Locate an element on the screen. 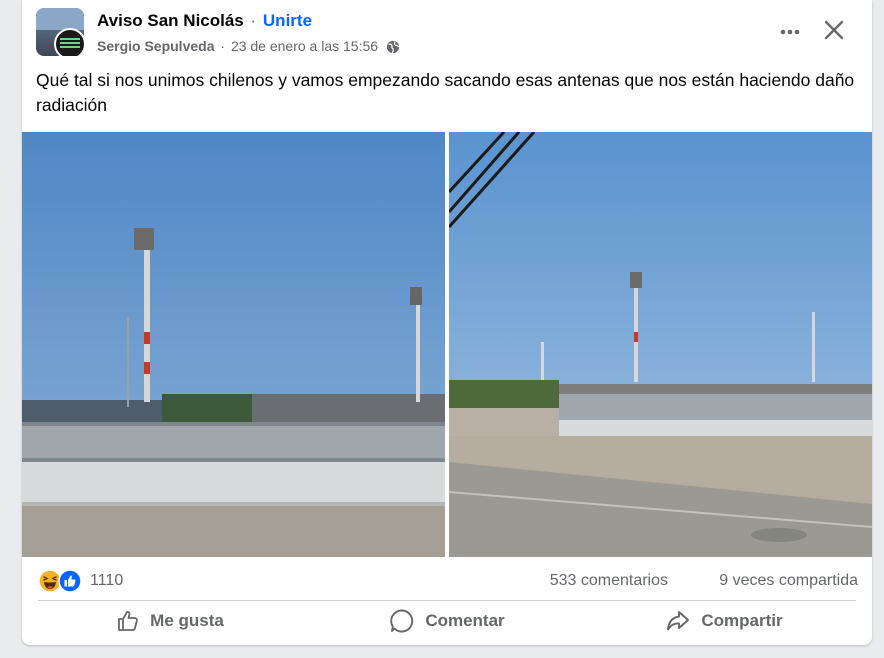 Image resolution: width=884 pixels, height=658 pixels. reaction-summary: 1110 533 comentarios 9 veces compartida is located at coordinates (448, 581).